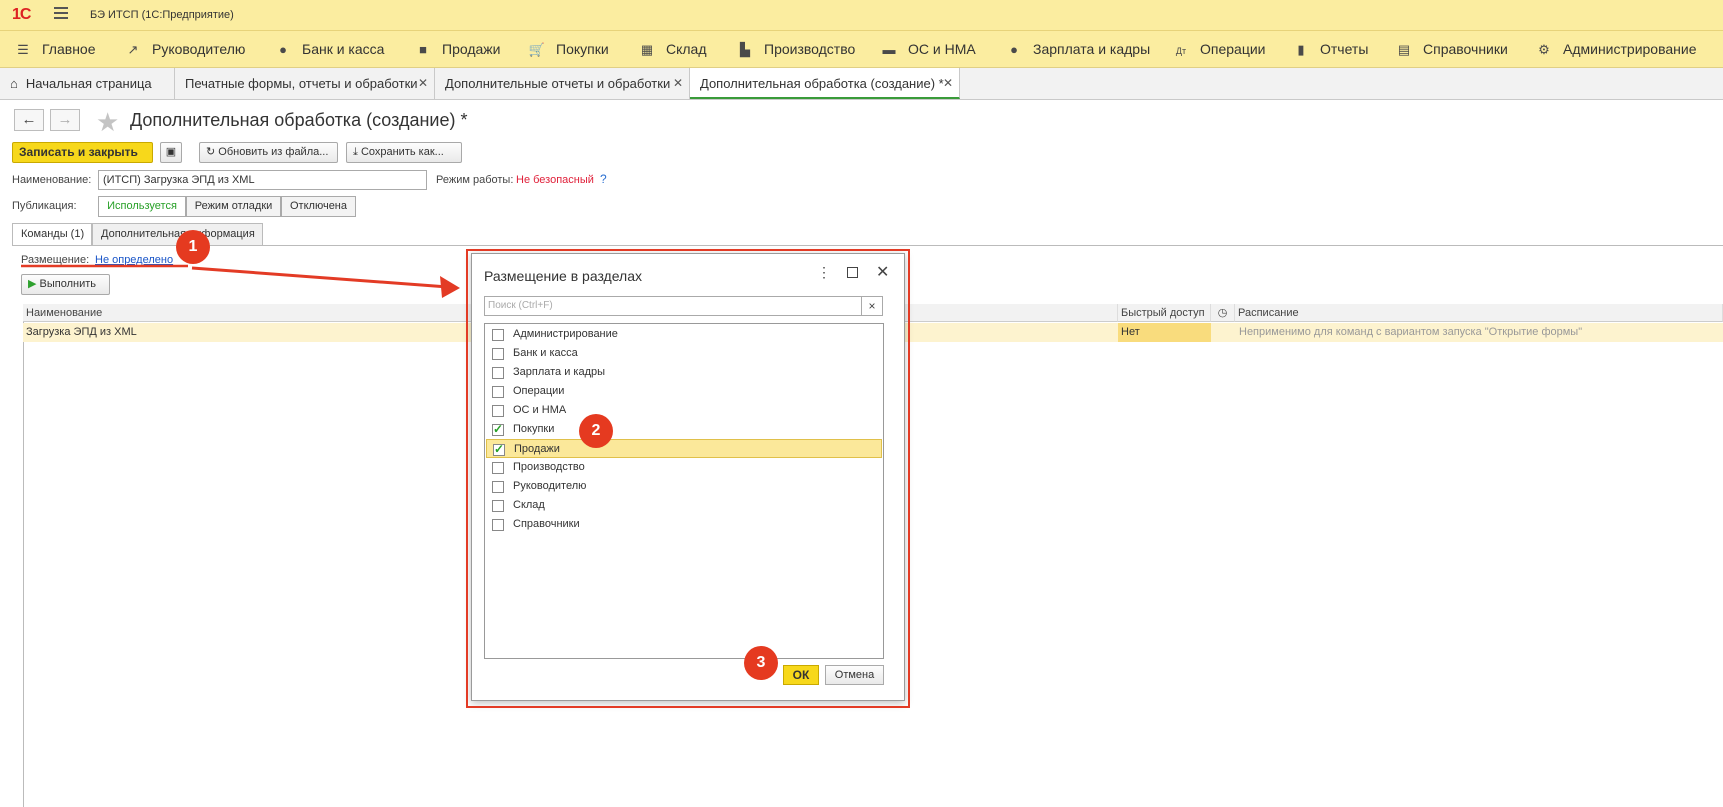 This screenshot has width=1723, height=807. I want to click on arrow-head, so click(450, 287).